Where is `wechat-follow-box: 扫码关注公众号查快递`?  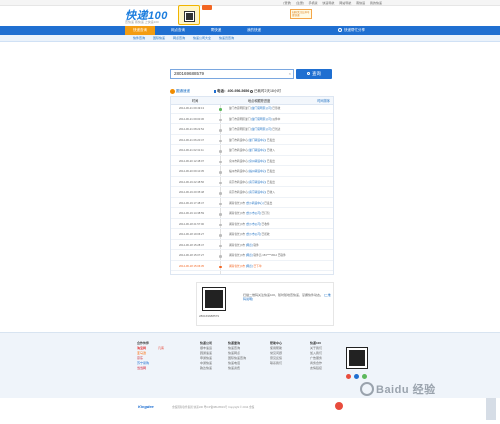 wechat-follow-box: 扫码关注公众号查快递 is located at coordinates (301, 14).